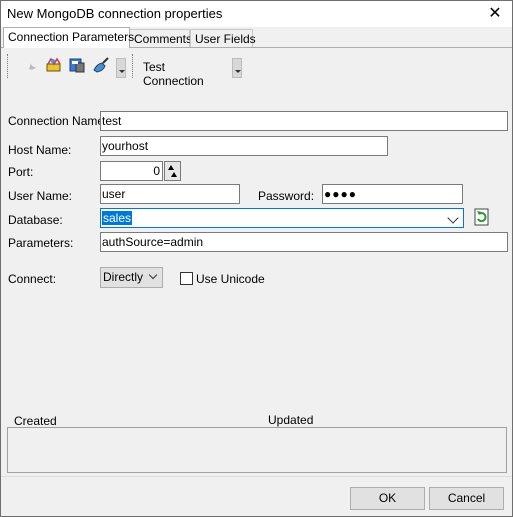 This screenshot has height=517, width=513. I want to click on moon-icon, so click(31, 65).